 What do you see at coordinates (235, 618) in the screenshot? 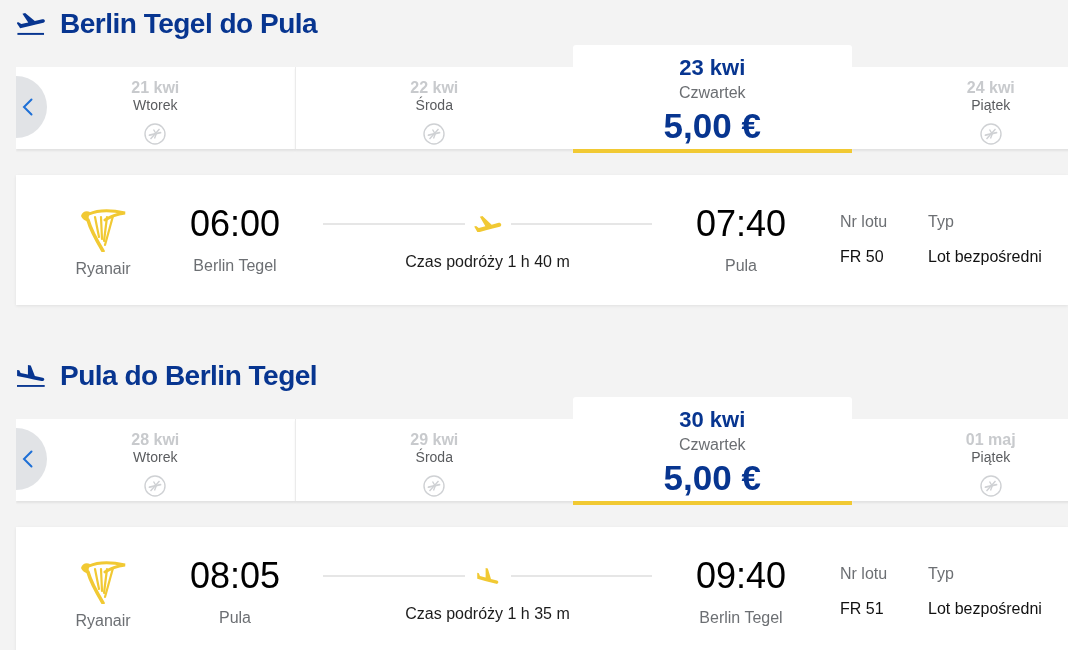
I see `departure-airport: Pula` at bounding box center [235, 618].